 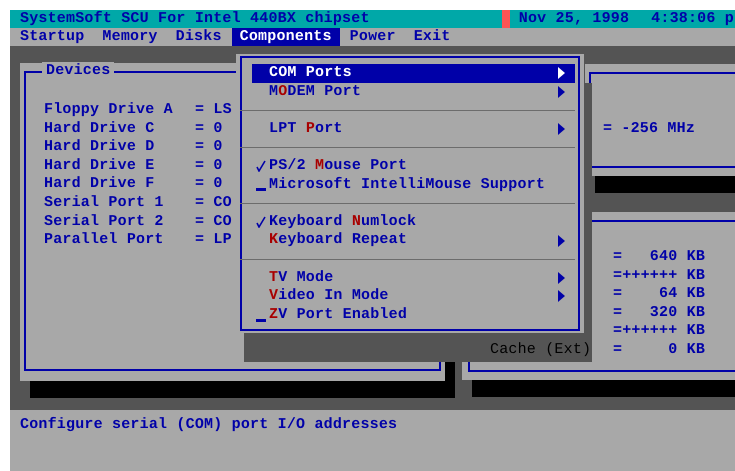 I want to click on device-label: Hard Drive D, so click(x=100, y=147).